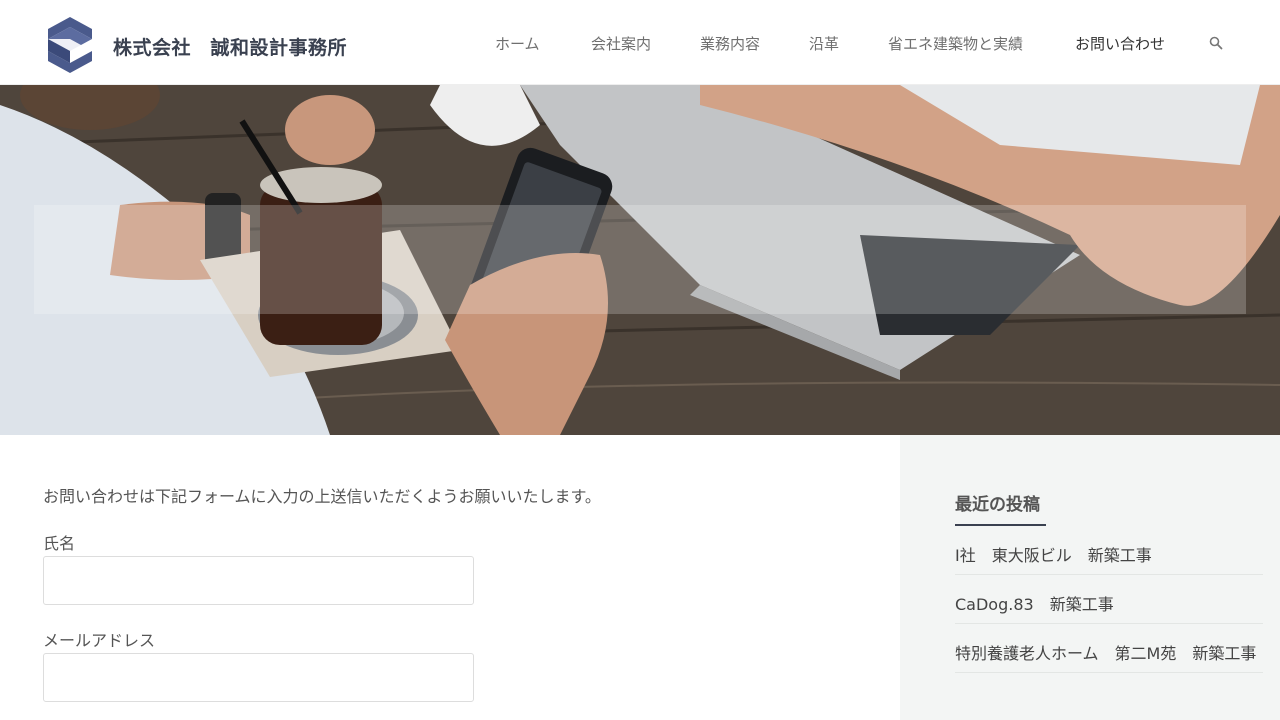  Describe the element at coordinates (997, 505) in the screenshot. I see `recent-posts-title: 最近の投稿` at that location.